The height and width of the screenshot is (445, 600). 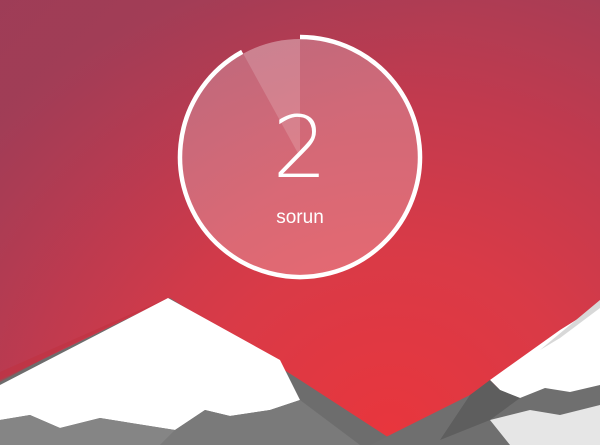 I want to click on issue-count: 2, so click(x=300, y=148).